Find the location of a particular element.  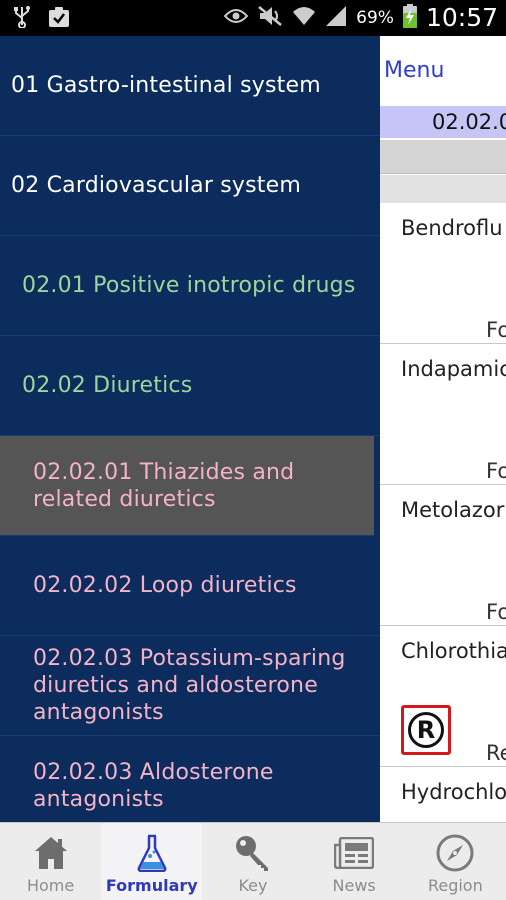

wifi-icon is located at coordinates (304, 18).